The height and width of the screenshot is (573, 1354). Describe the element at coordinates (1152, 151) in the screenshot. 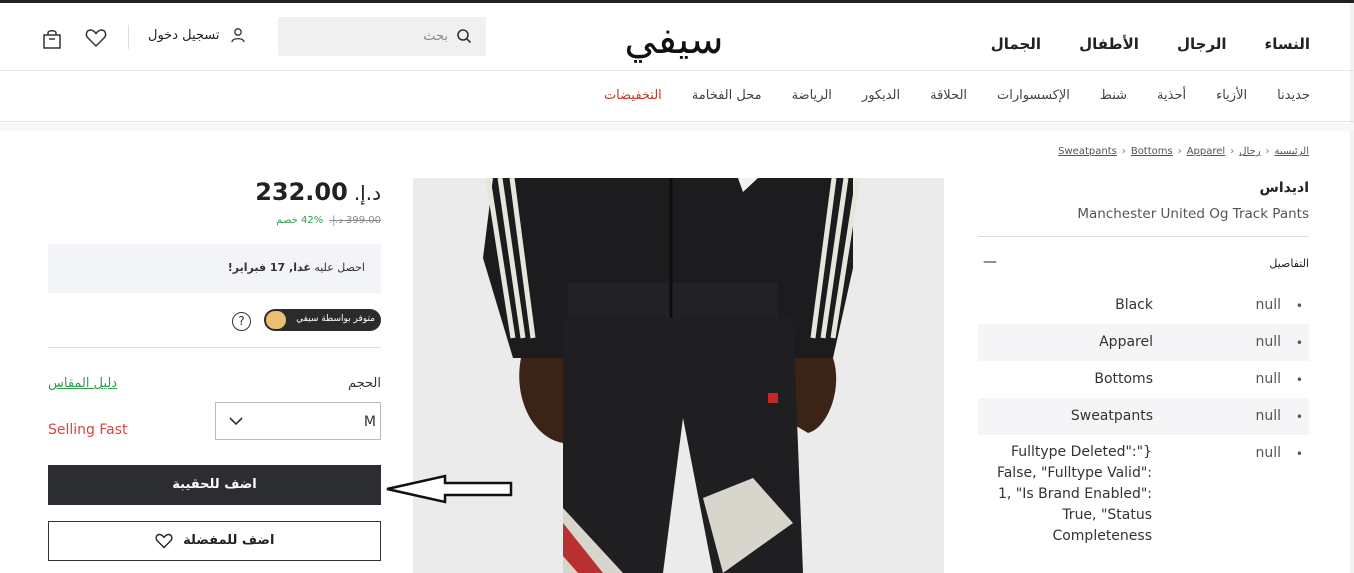

I see `breadcrumb-bottoms: Bottoms` at that location.